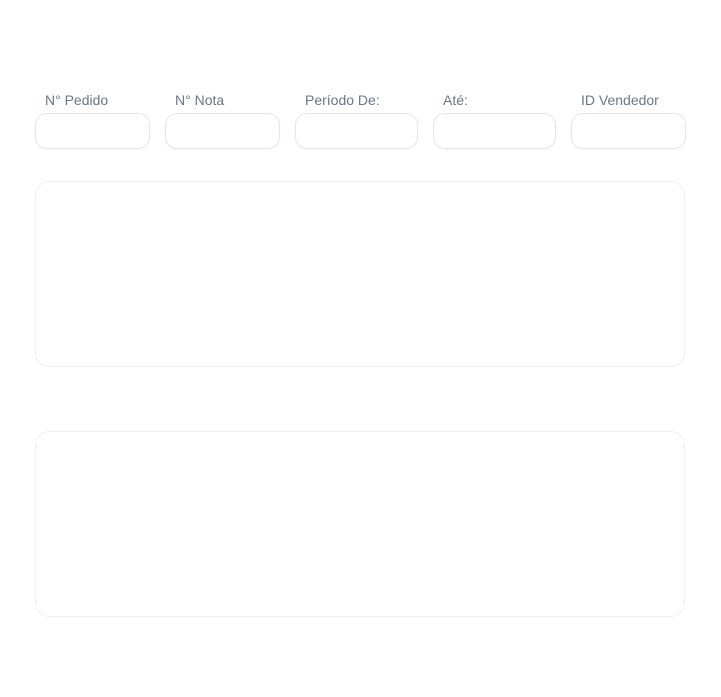 This screenshot has height=697, width=721. Describe the element at coordinates (342, 100) in the screenshot. I see `period-from-label: Período De:` at that location.